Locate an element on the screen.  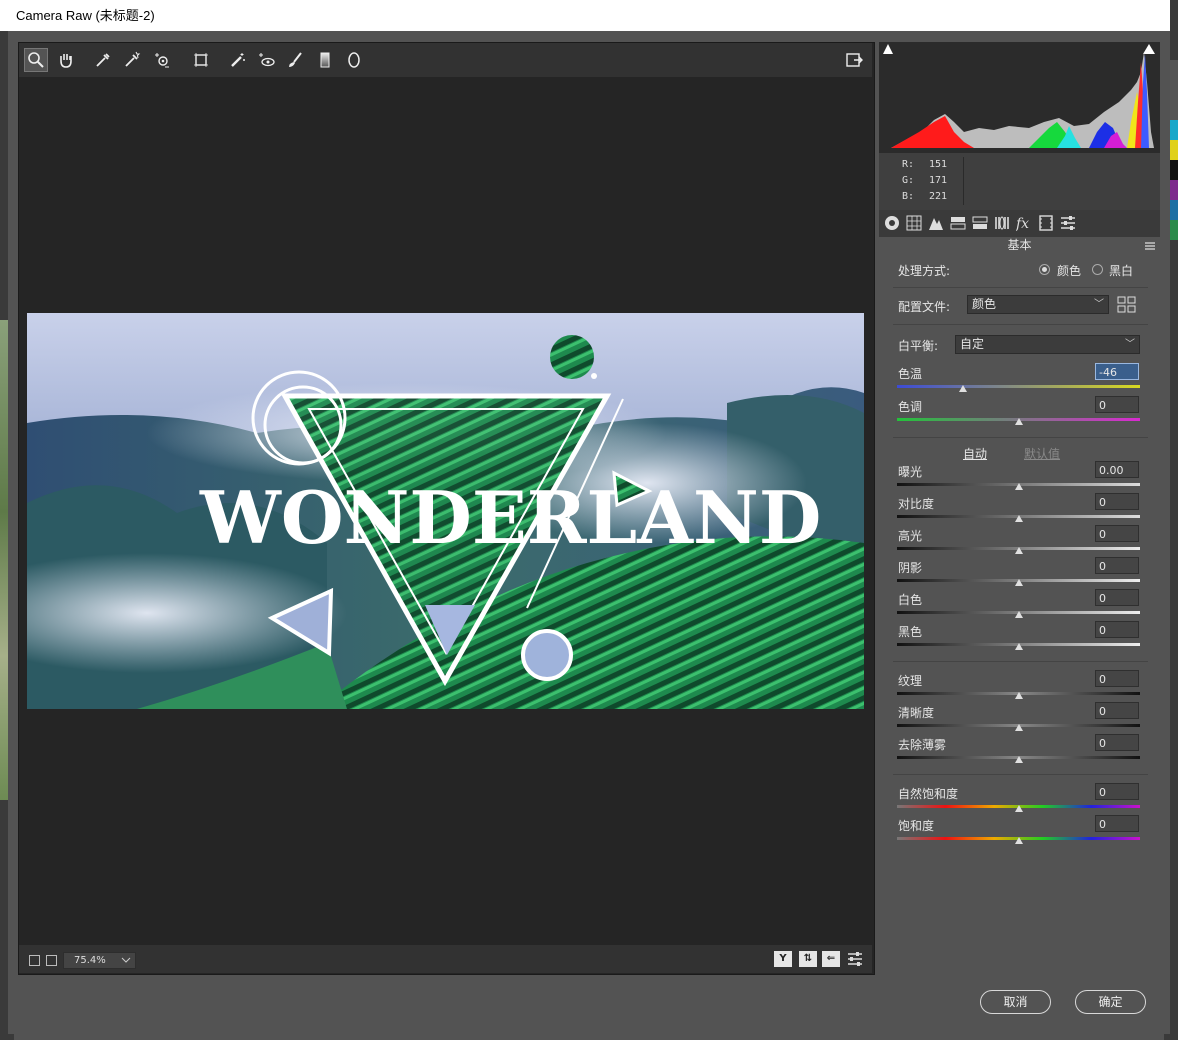
ok-button: 确定 is located at coordinates (1110, 1002).